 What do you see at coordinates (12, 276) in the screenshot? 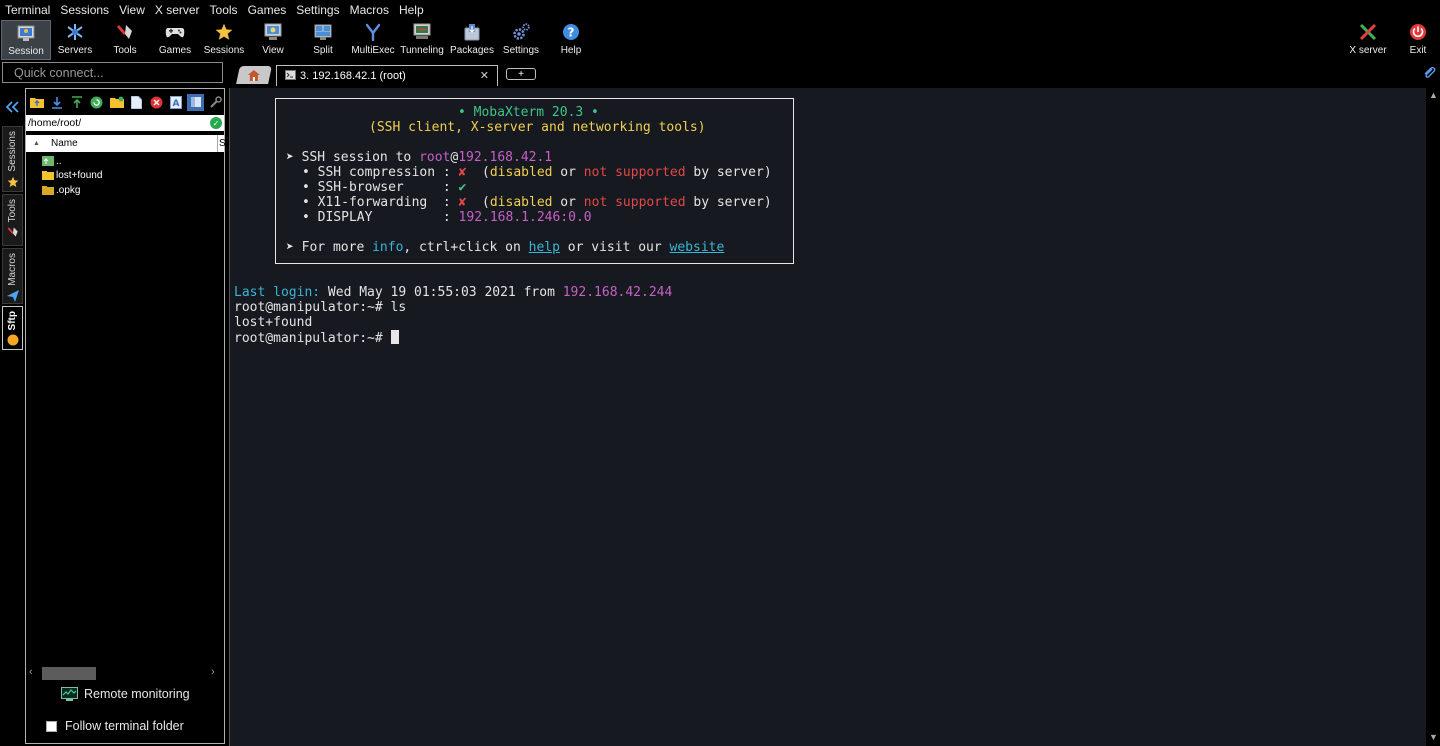
I see `side-tab-macros: Macros` at bounding box center [12, 276].